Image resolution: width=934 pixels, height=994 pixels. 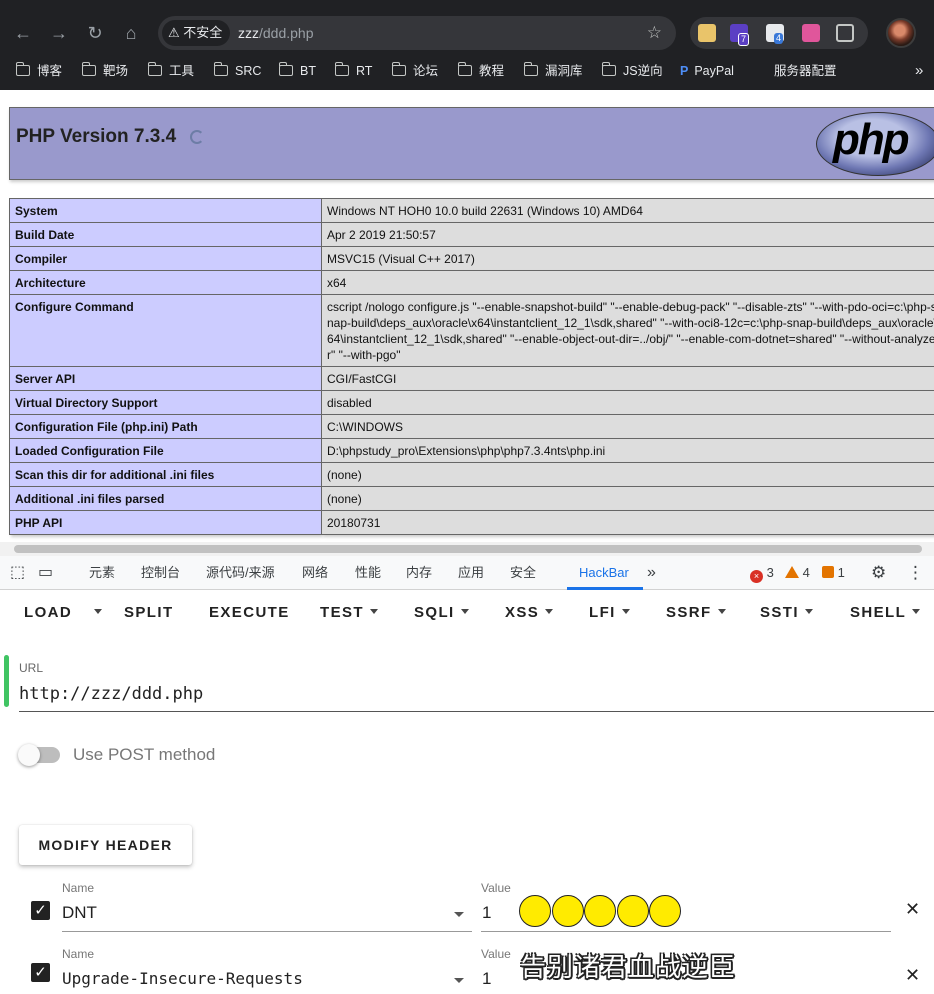 I want to click on bookmark-folder: 工具, so click(x=170, y=71).